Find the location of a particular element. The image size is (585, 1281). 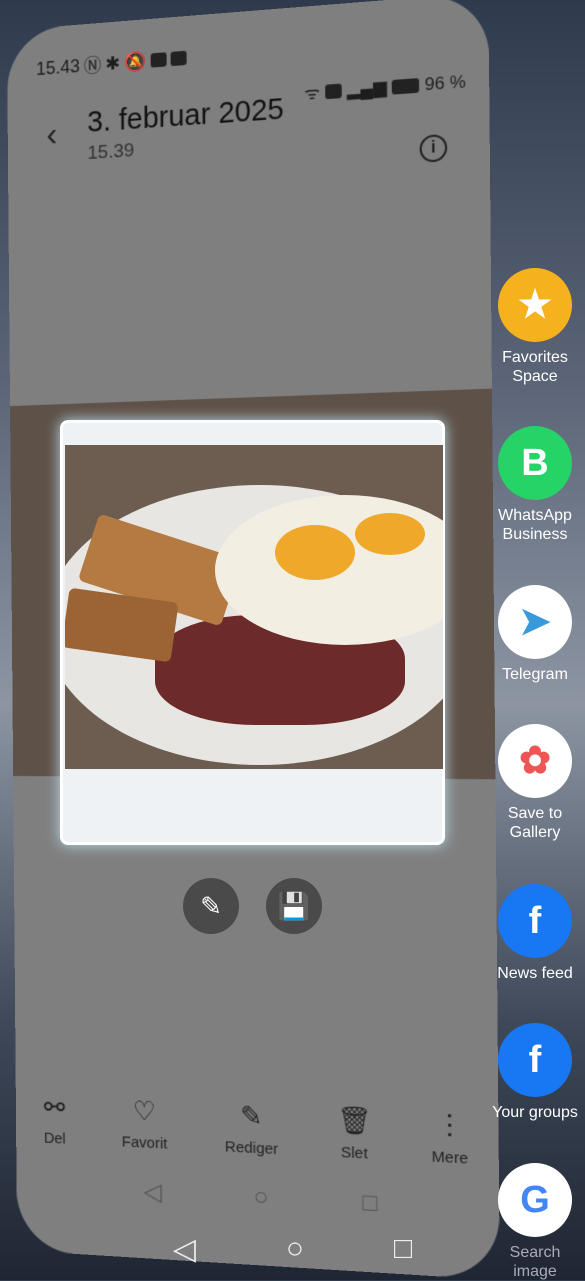

share-label: Telegram is located at coordinates (535, 674).